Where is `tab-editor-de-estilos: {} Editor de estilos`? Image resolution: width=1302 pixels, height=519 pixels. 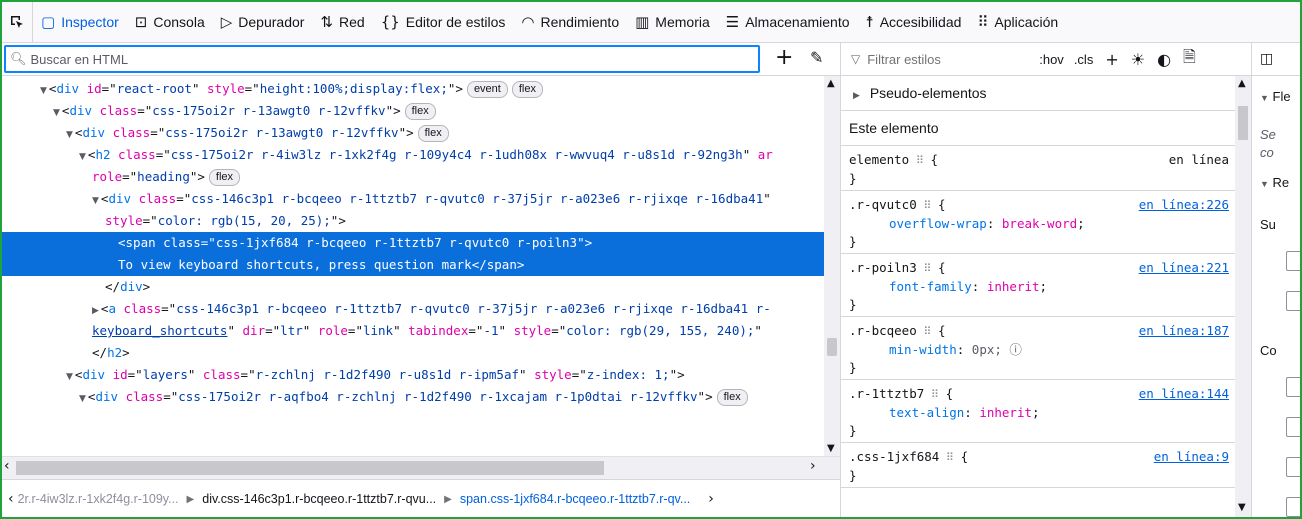
tab-editor-de-estilos: {} Editor de estilos is located at coordinates (443, 22).